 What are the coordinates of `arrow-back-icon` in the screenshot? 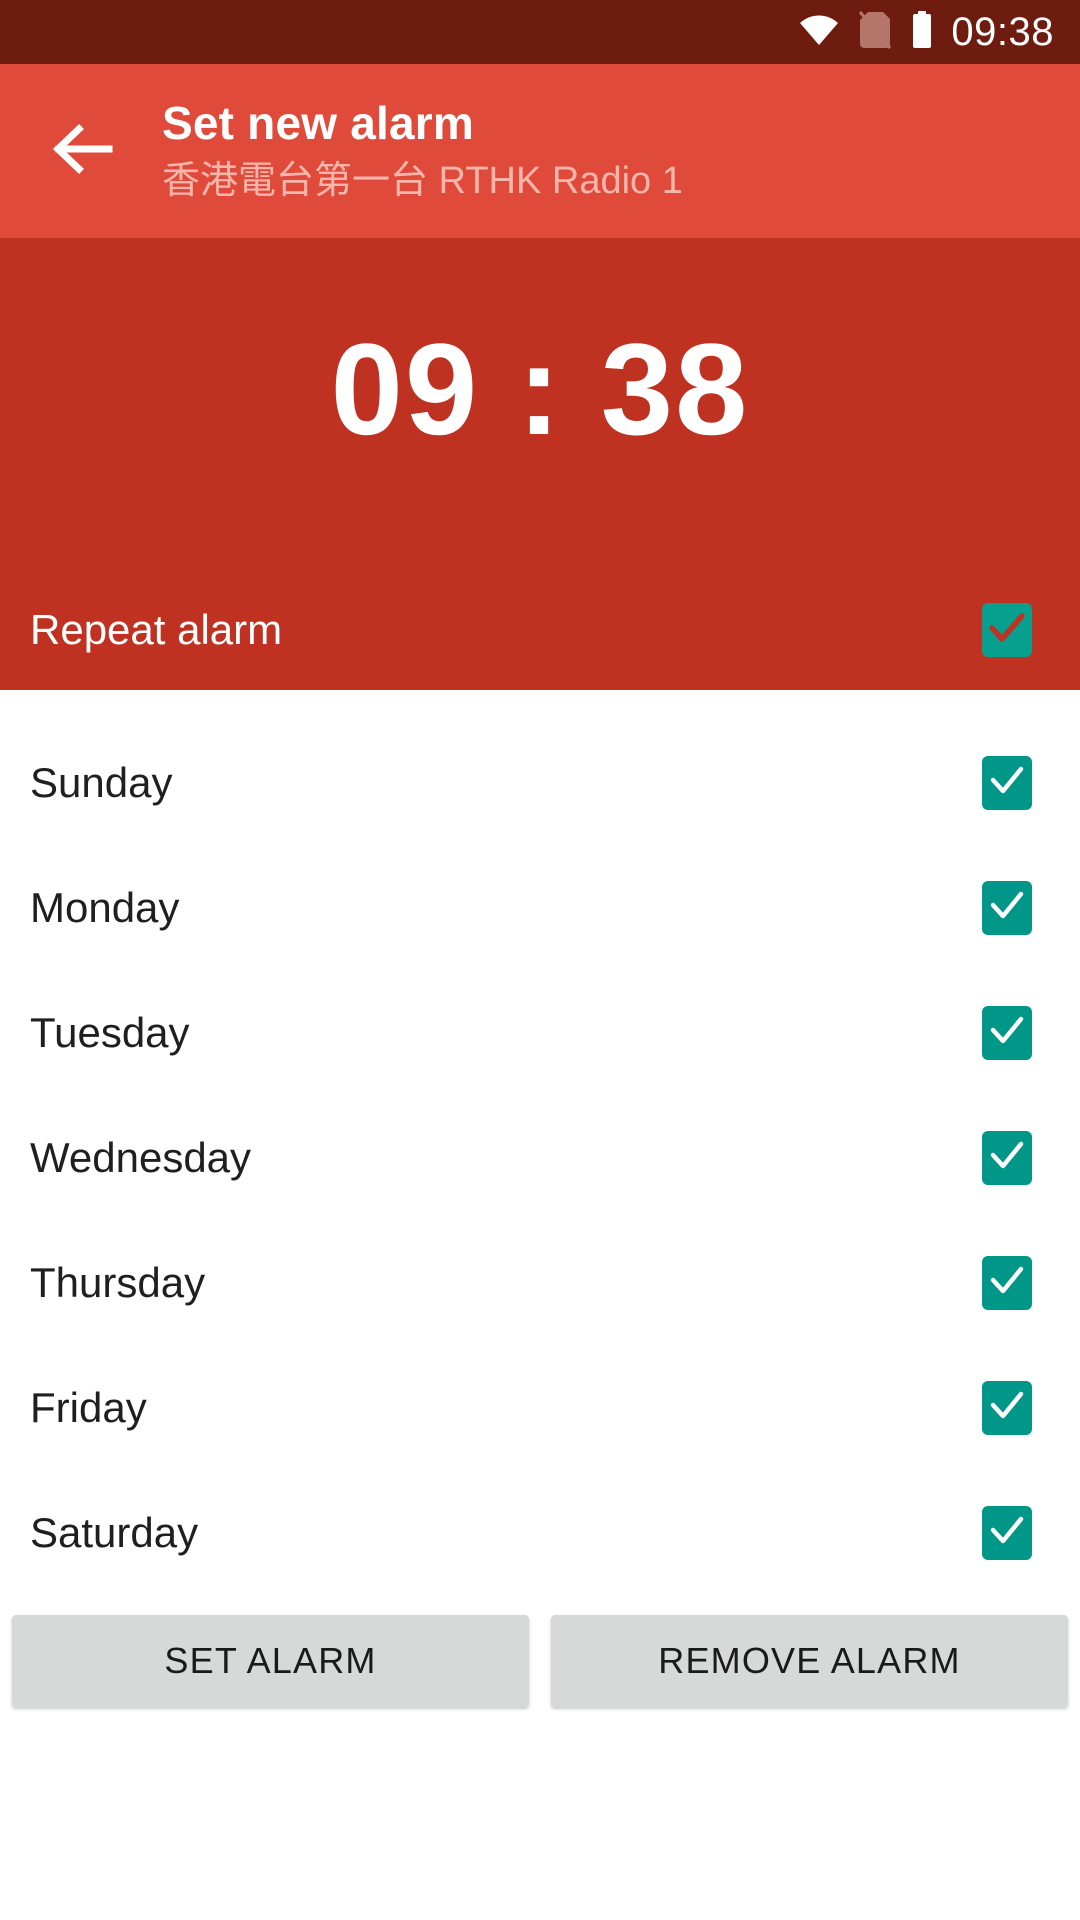 It's located at (82, 151).